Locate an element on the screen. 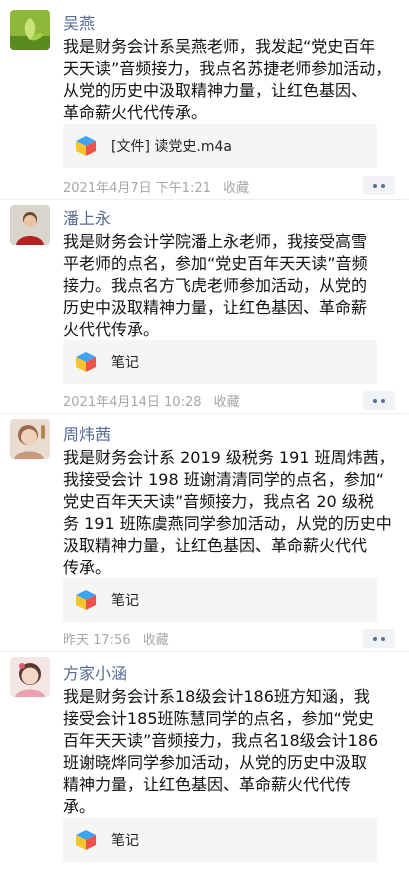  attachment-card: [文件] 读党史.m4a is located at coordinates (220, 146).